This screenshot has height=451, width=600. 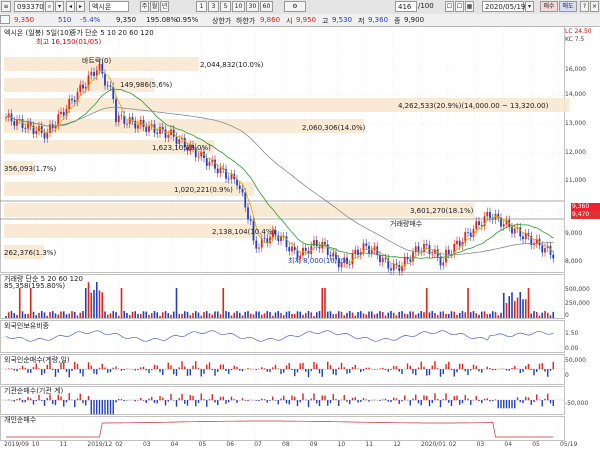 What do you see at coordinates (213, 6) in the screenshot?
I see `interval-3-button: 3` at bounding box center [213, 6].